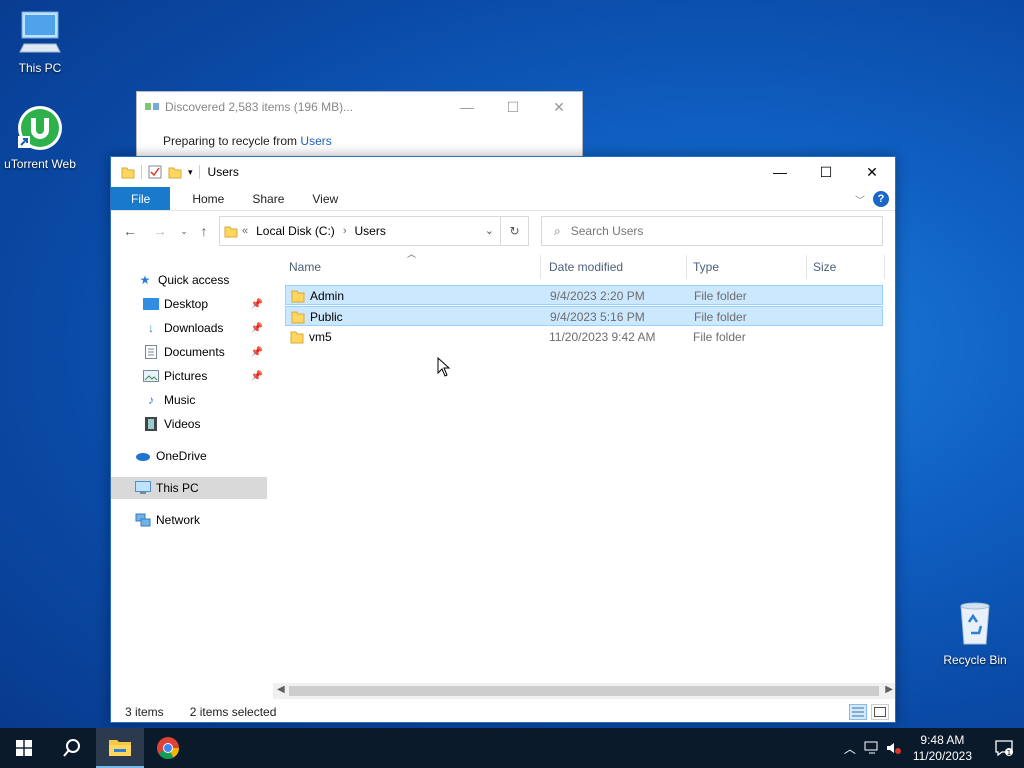 This screenshot has height=768, width=1024. I want to click on tab-share: Share, so click(268, 198).